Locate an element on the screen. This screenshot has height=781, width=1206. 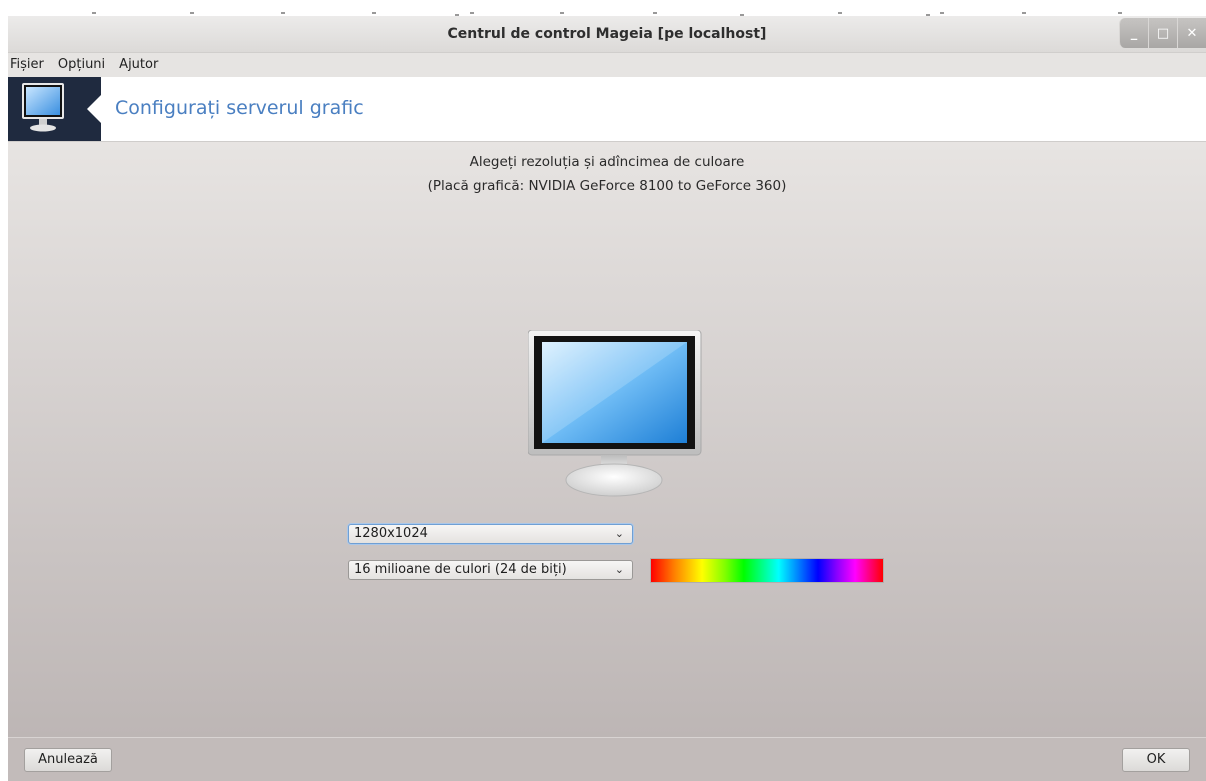
header-banner: Configurați serverul grafic is located at coordinates (607, 109).